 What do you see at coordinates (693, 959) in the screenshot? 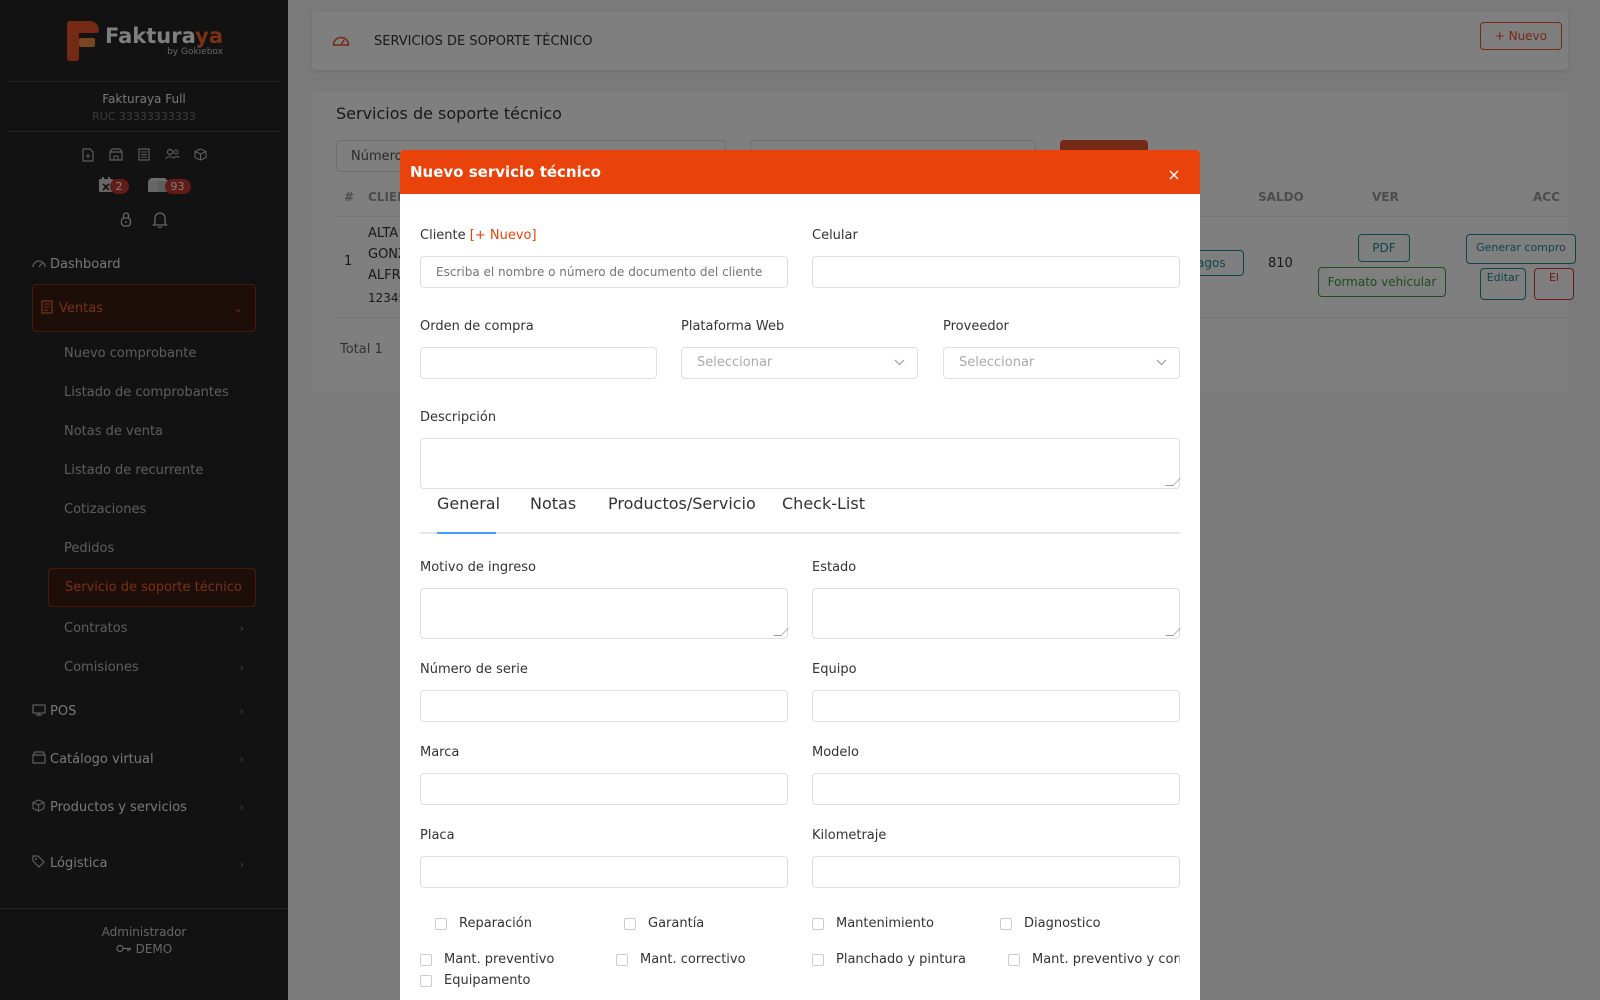
I see `checkbox-label: Mant. correctivo` at bounding box center [693, 959].